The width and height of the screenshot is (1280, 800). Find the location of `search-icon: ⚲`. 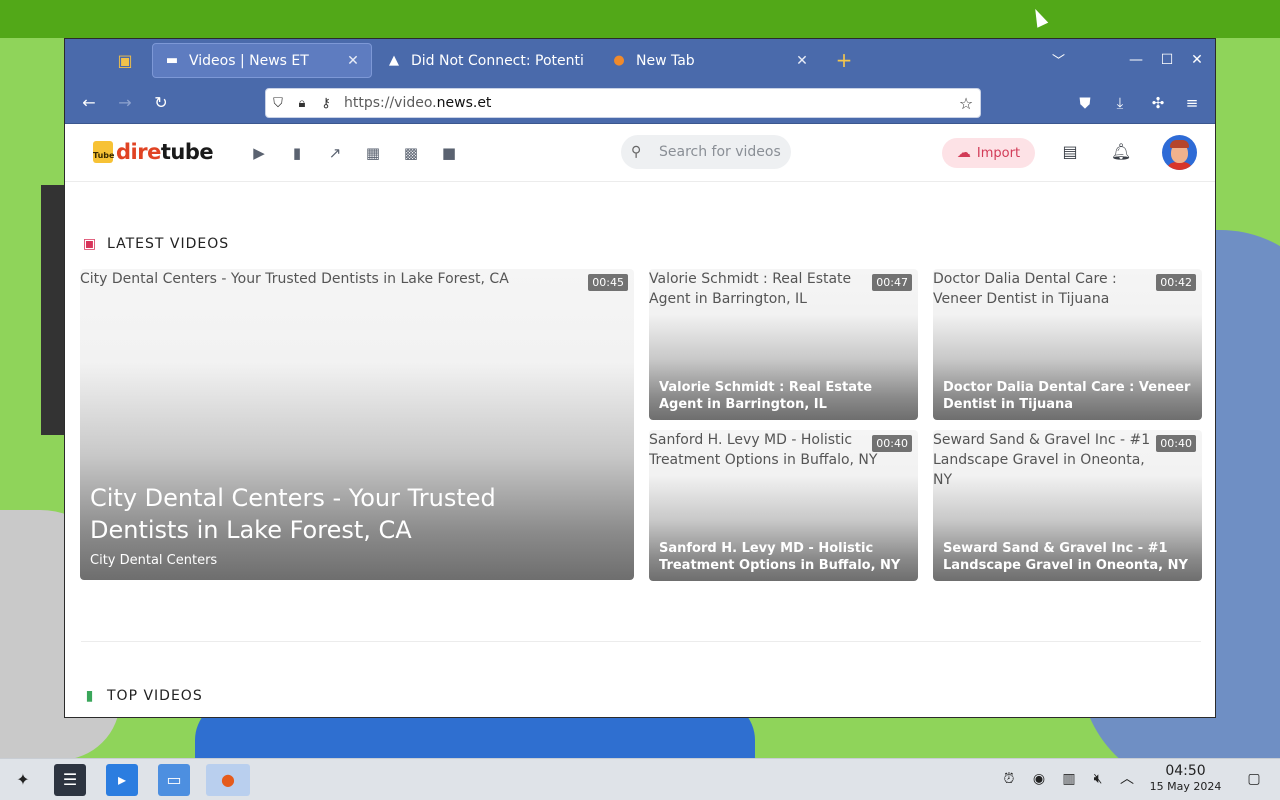

search-icon: ⚲ is located at coordinates (636, 152).